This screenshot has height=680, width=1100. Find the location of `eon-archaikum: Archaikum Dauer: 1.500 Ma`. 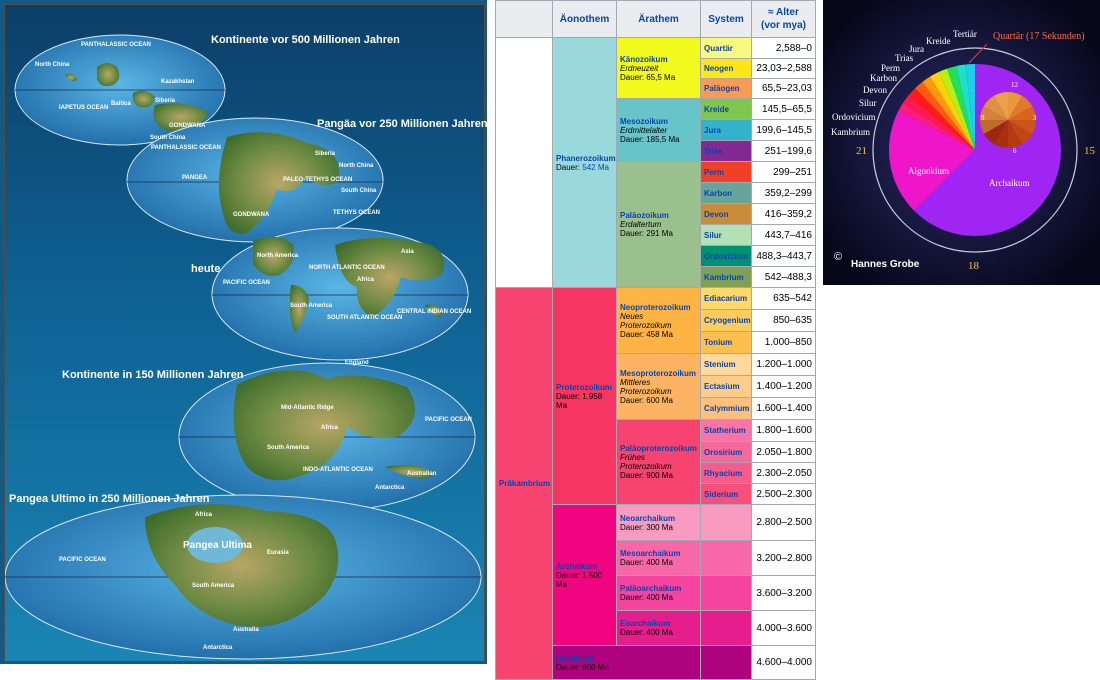

eon-archaikum: Archaikum Dauer: 1.500 Ma is located at coordinates (584, 575).